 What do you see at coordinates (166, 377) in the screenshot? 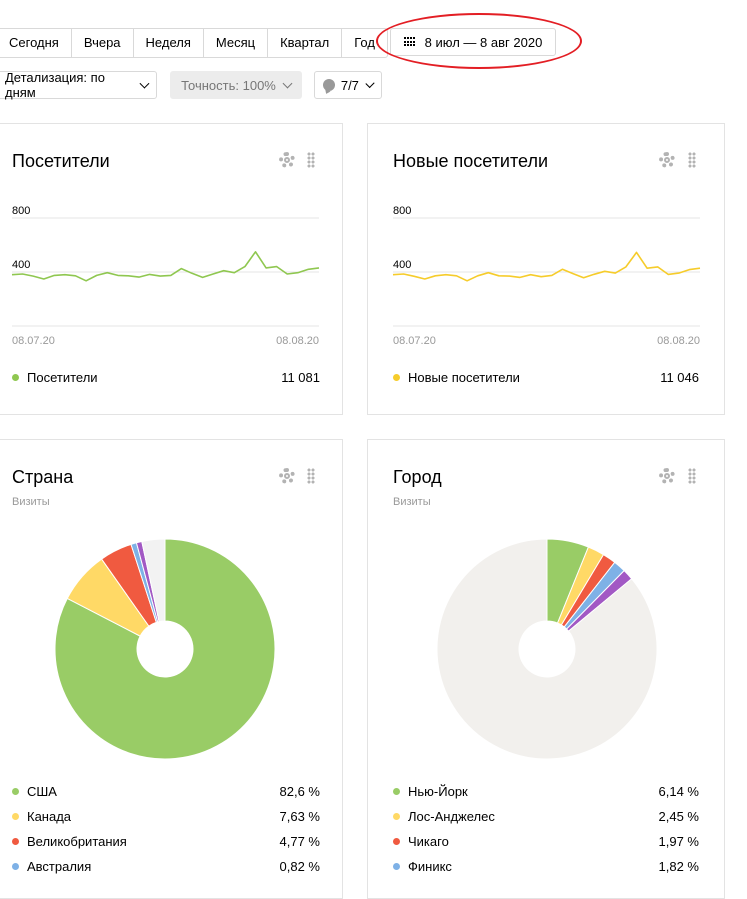
I see `legend-item: Посетители 11 081` at bounding box center [166, 377].